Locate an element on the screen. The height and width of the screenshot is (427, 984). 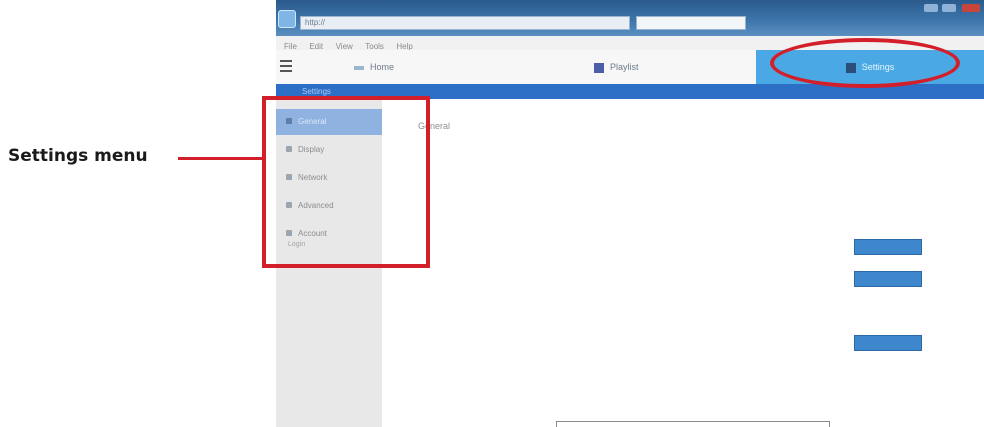
settings-tab-highlight-oval is located at coordinates (865, 63).